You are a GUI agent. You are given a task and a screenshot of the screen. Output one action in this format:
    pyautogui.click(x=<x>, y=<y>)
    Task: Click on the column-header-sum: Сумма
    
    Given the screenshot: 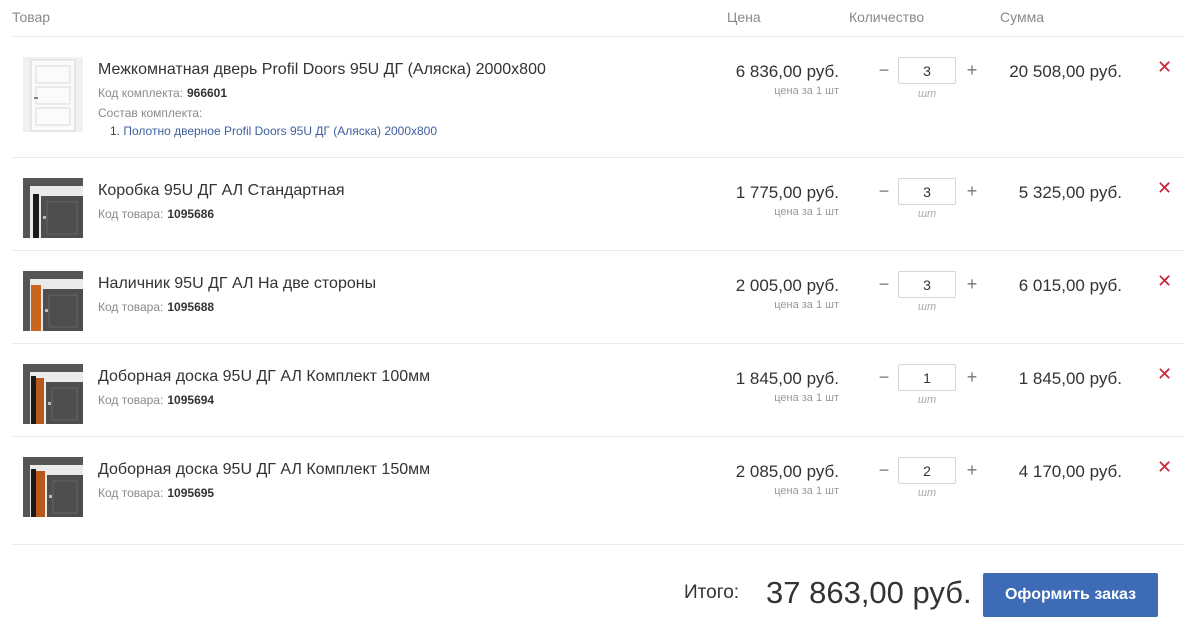 What is the action you would take?
    pyautogui.click(x=1022, y=17)
    